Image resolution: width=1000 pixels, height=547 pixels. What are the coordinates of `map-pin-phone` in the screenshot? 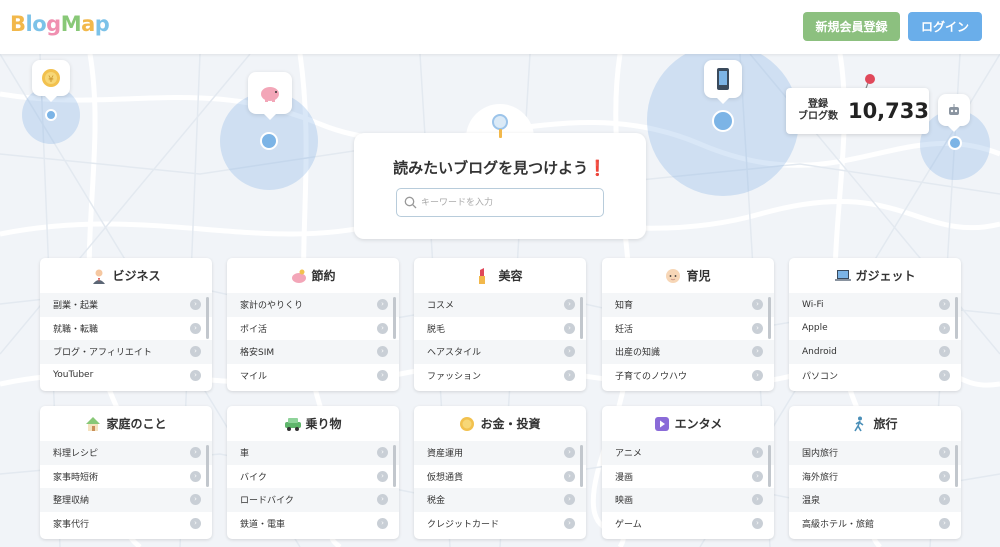 It's located at (723, 82).